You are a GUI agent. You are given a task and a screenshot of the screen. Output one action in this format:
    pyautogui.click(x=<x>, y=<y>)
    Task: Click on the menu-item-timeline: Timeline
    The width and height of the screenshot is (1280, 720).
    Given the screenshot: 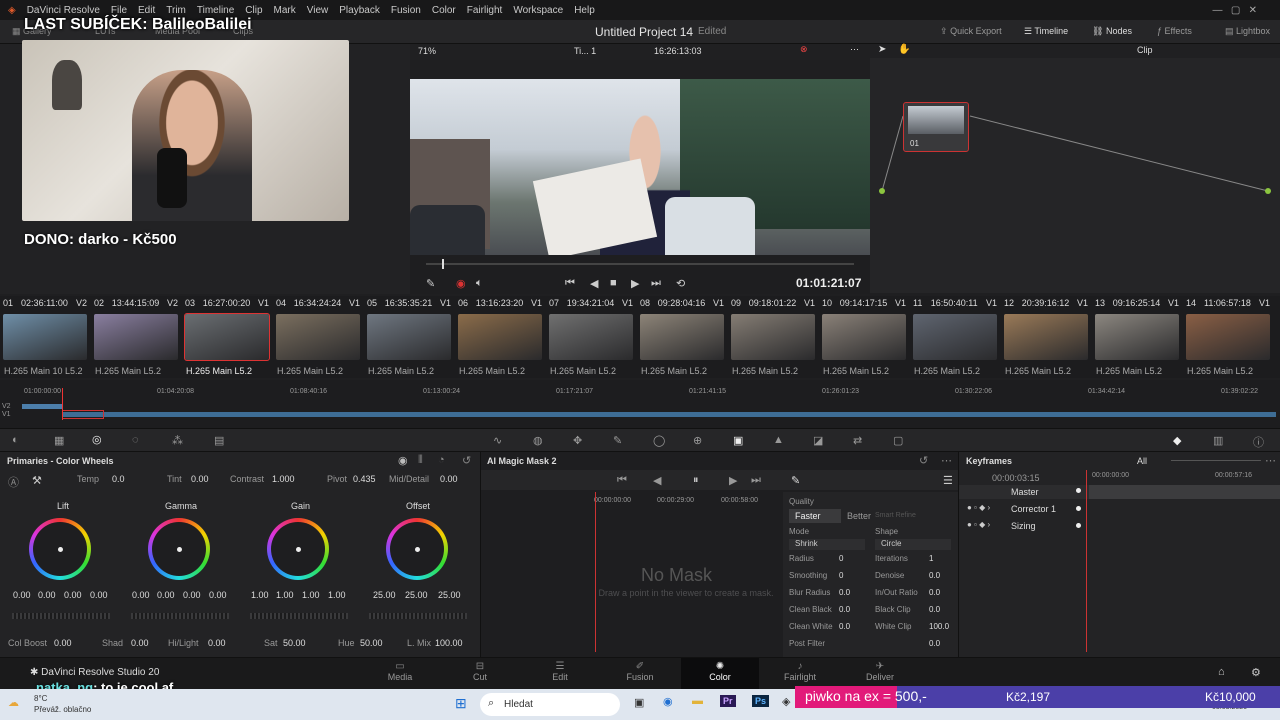 What is the action you would take?
    pyautogui.click(x=215, y=10)
    